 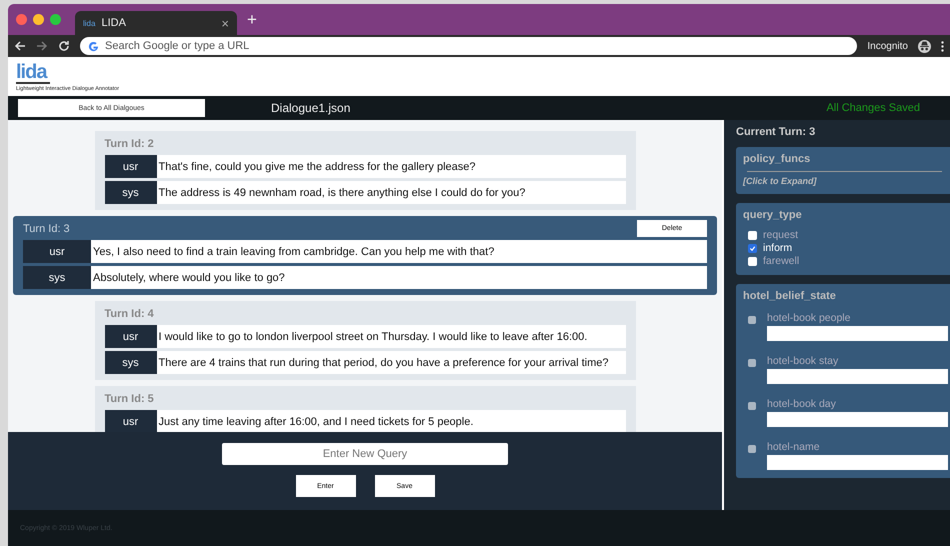 I want to click on expand-link: [Click to Expand], so click(x=846, y=181).